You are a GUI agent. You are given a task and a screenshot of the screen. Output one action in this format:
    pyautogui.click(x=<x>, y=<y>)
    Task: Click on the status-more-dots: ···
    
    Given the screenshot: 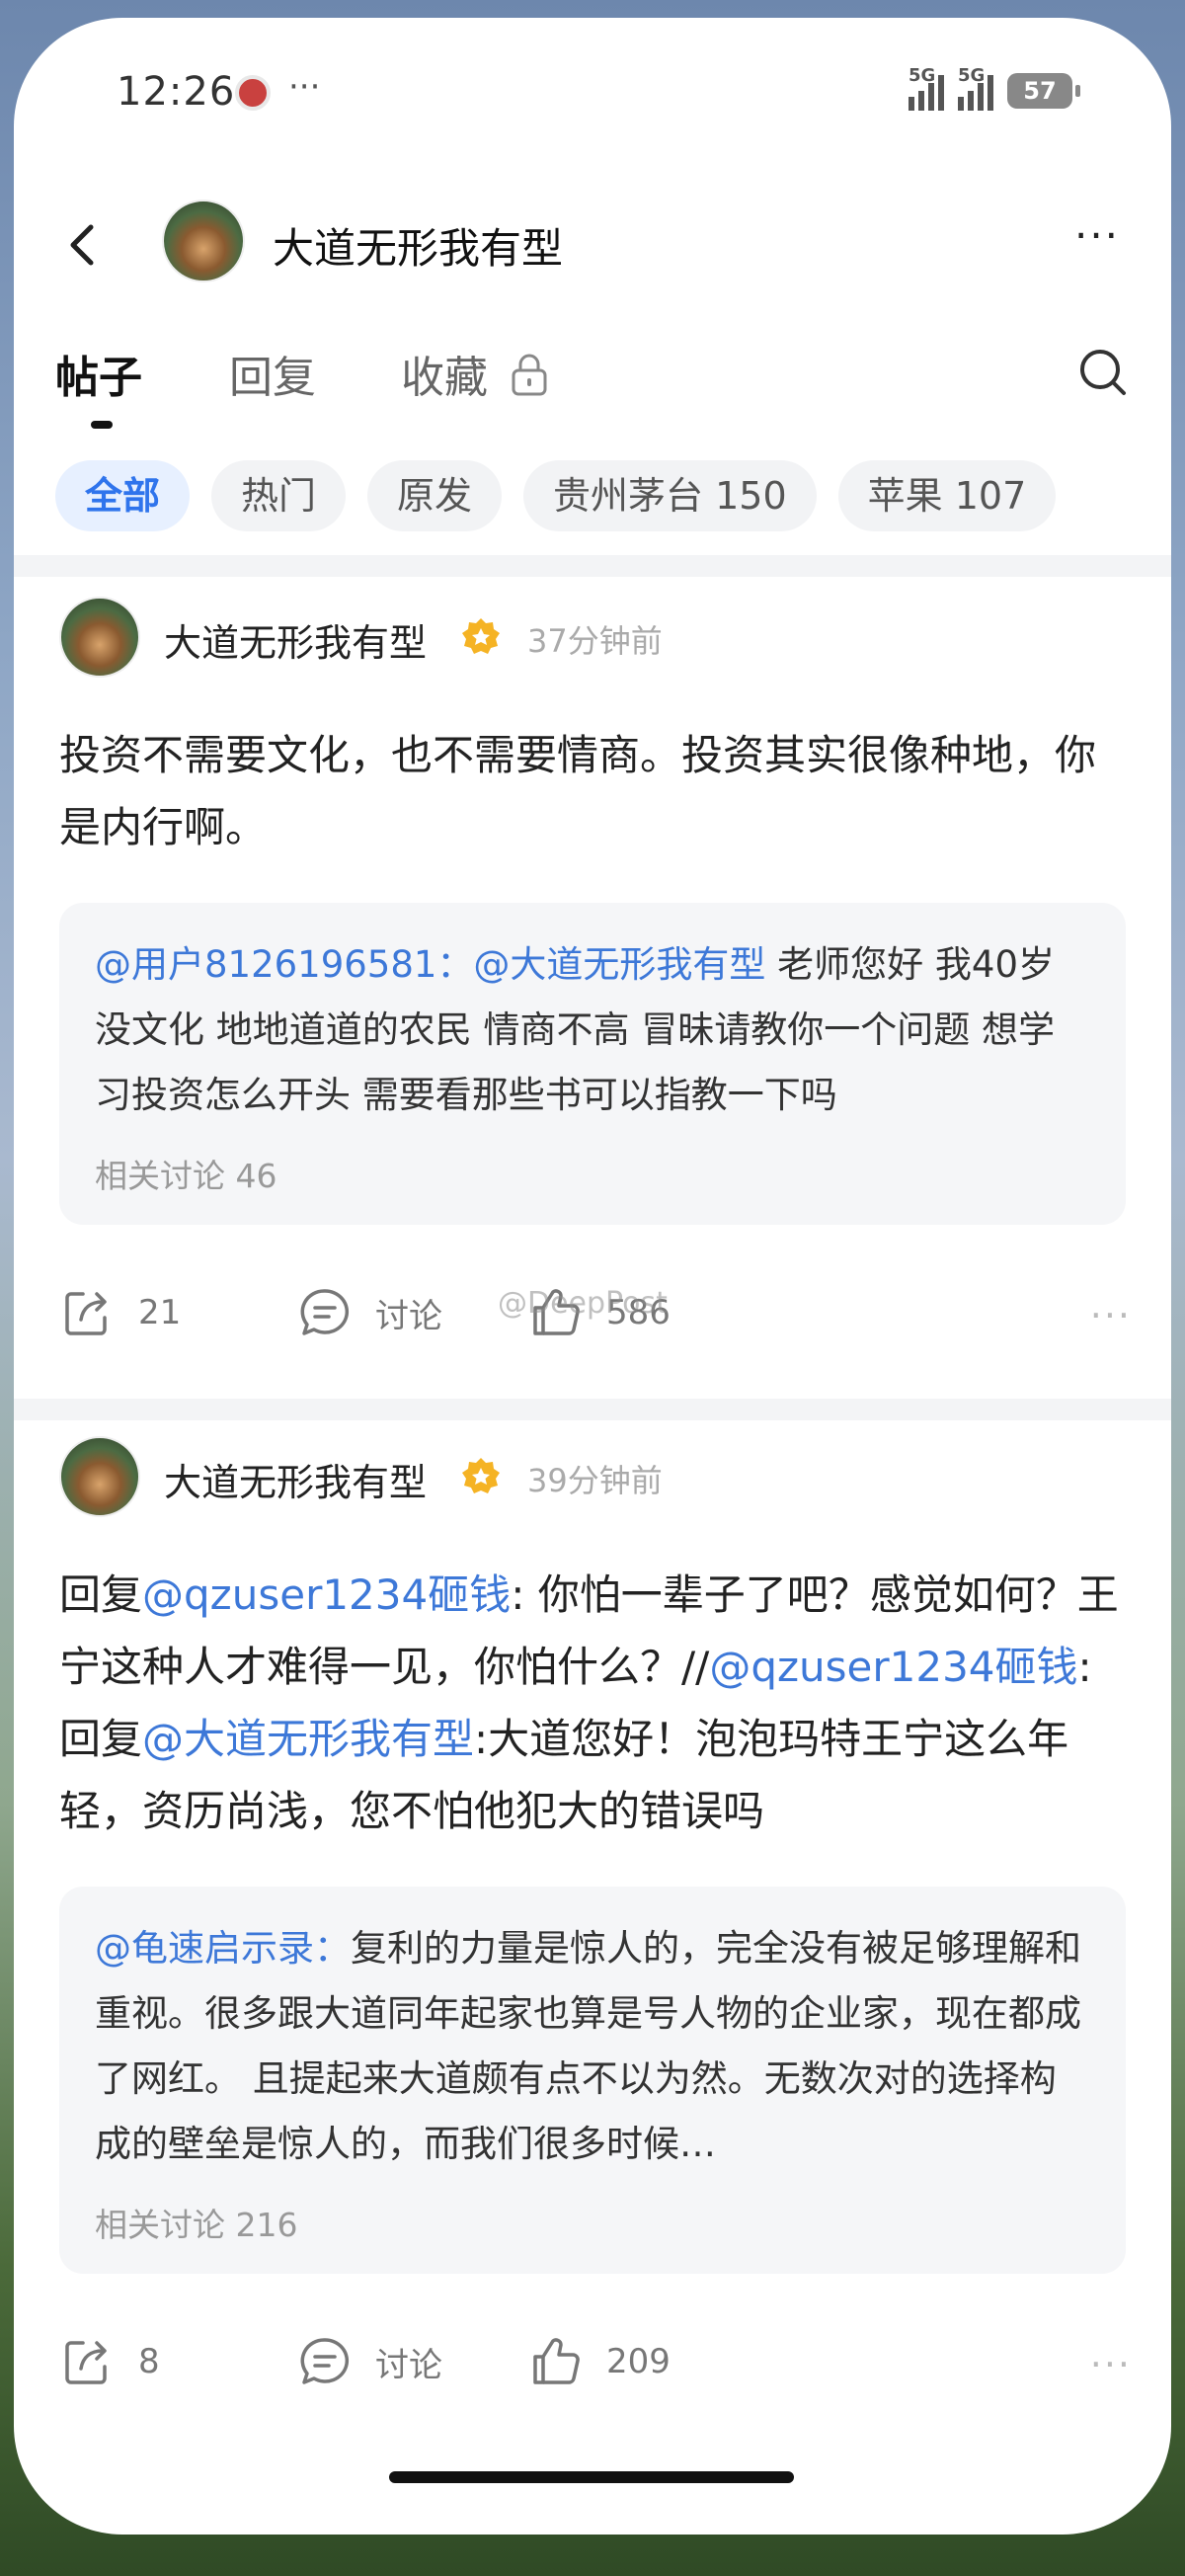 What is the action you would take?
    pyautogui.click(x=305, y=87)
    